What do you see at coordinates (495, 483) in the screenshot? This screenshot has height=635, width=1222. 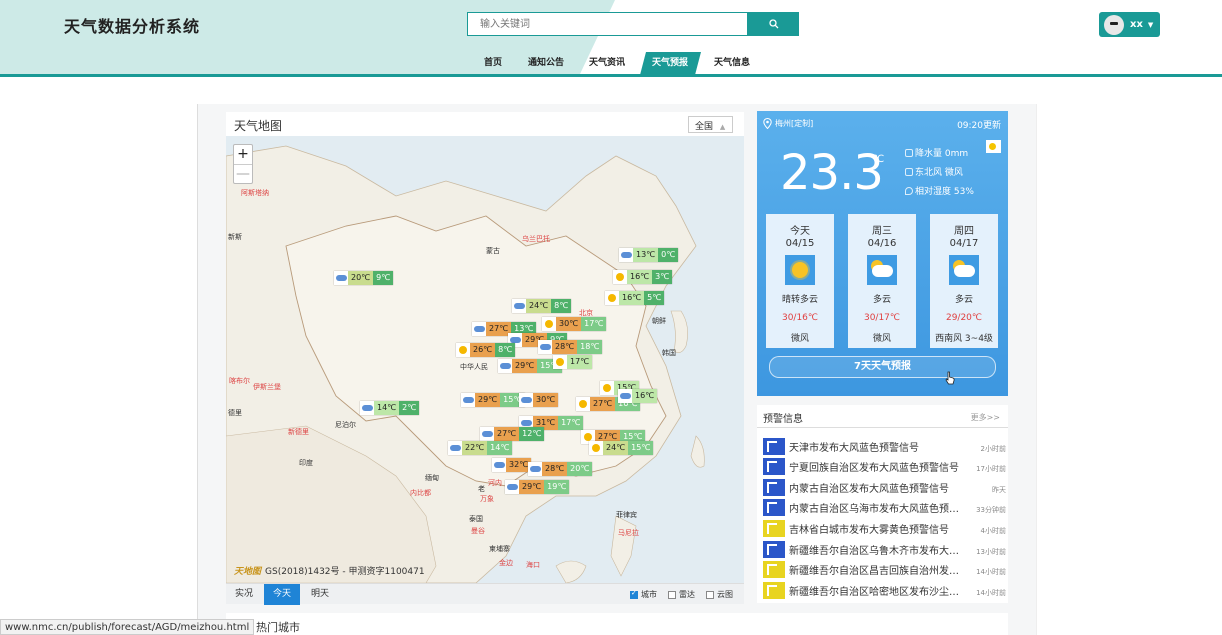 I see `map-label: 河内` at bounding box center [495, 483].